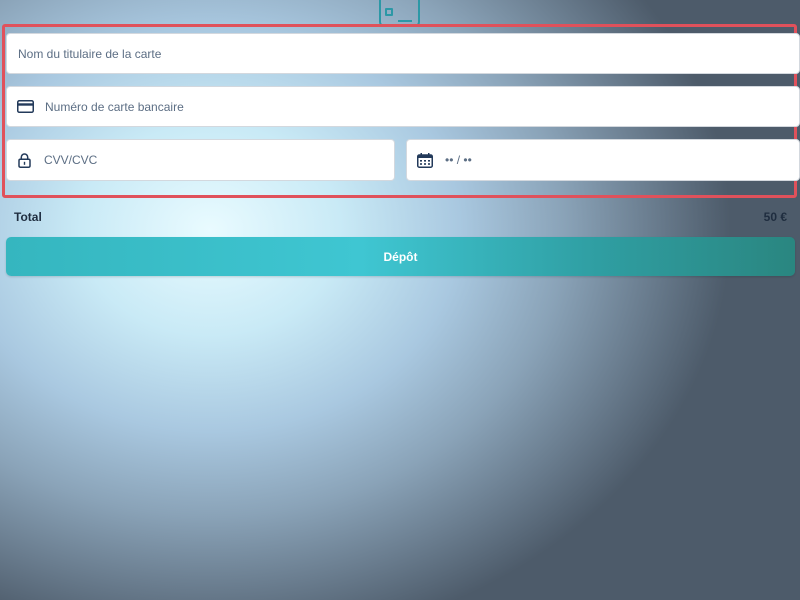 This screenshot has height=600, width=800. Describe the element at coordinates (458, 160) in the screenshot. I see `expiry-date-placeholder: •• / ••` at that location.